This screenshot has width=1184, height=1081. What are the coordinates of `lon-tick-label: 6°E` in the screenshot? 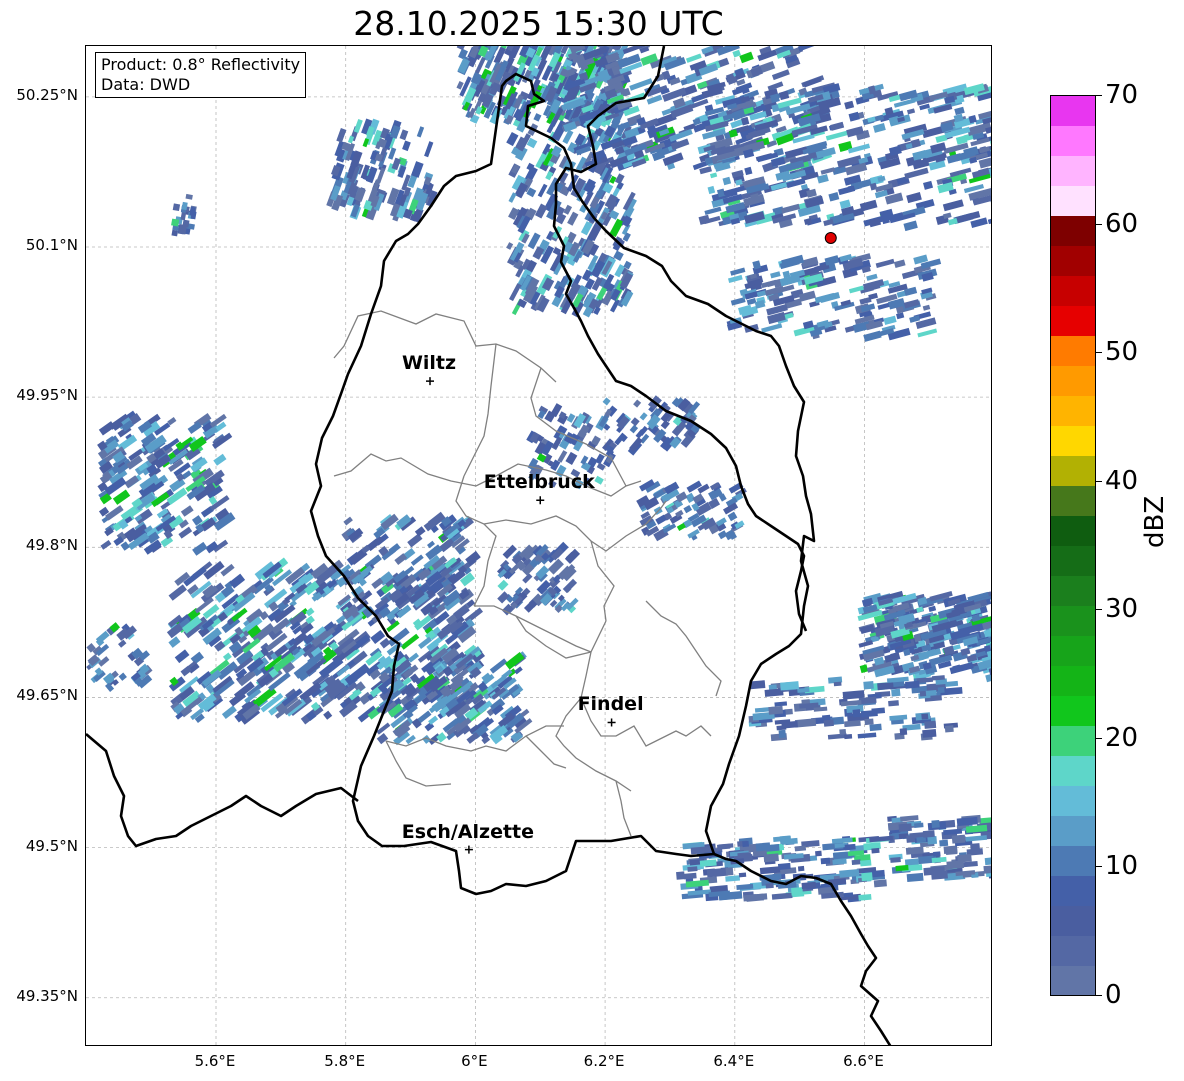 It's located at (474, 1061).